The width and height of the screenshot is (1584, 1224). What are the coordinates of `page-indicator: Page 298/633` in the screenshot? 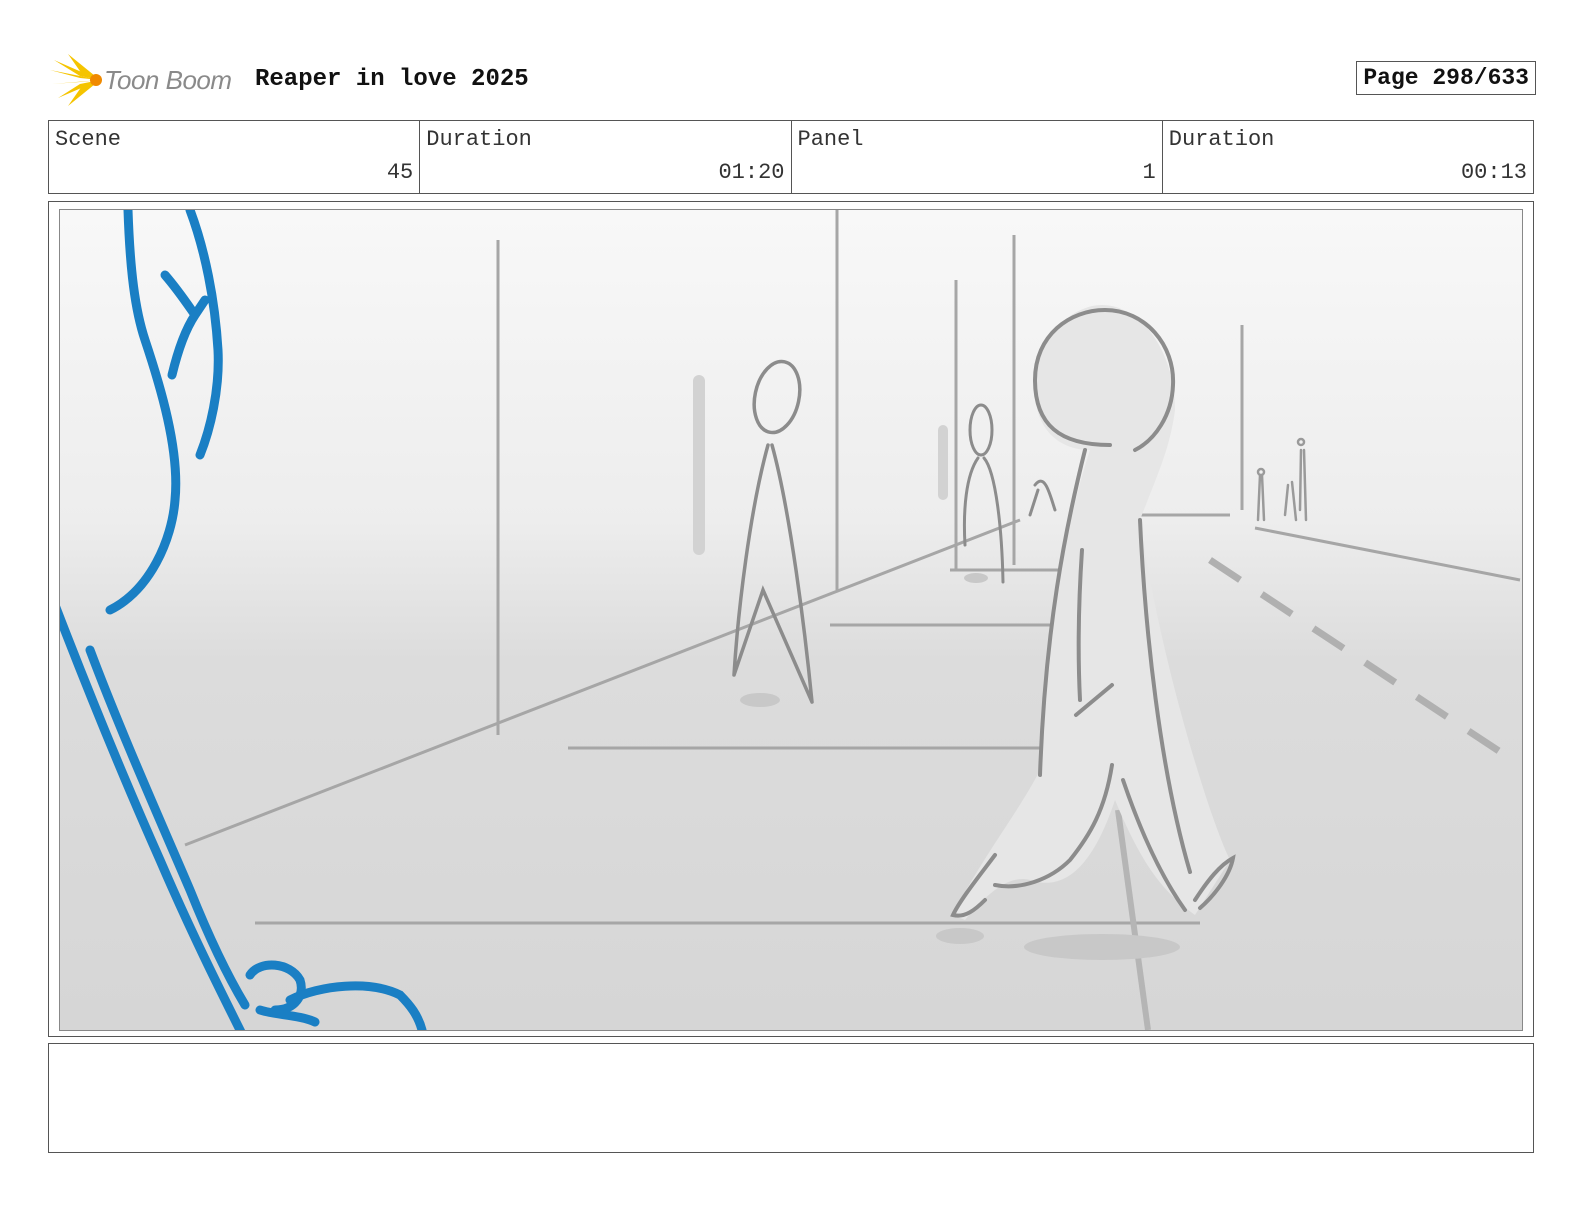 It's located at (1446, 78).